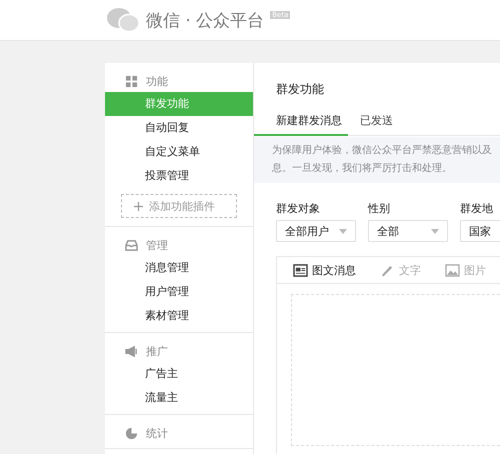  I want to click on section-title: 推广, so click(157, 351).